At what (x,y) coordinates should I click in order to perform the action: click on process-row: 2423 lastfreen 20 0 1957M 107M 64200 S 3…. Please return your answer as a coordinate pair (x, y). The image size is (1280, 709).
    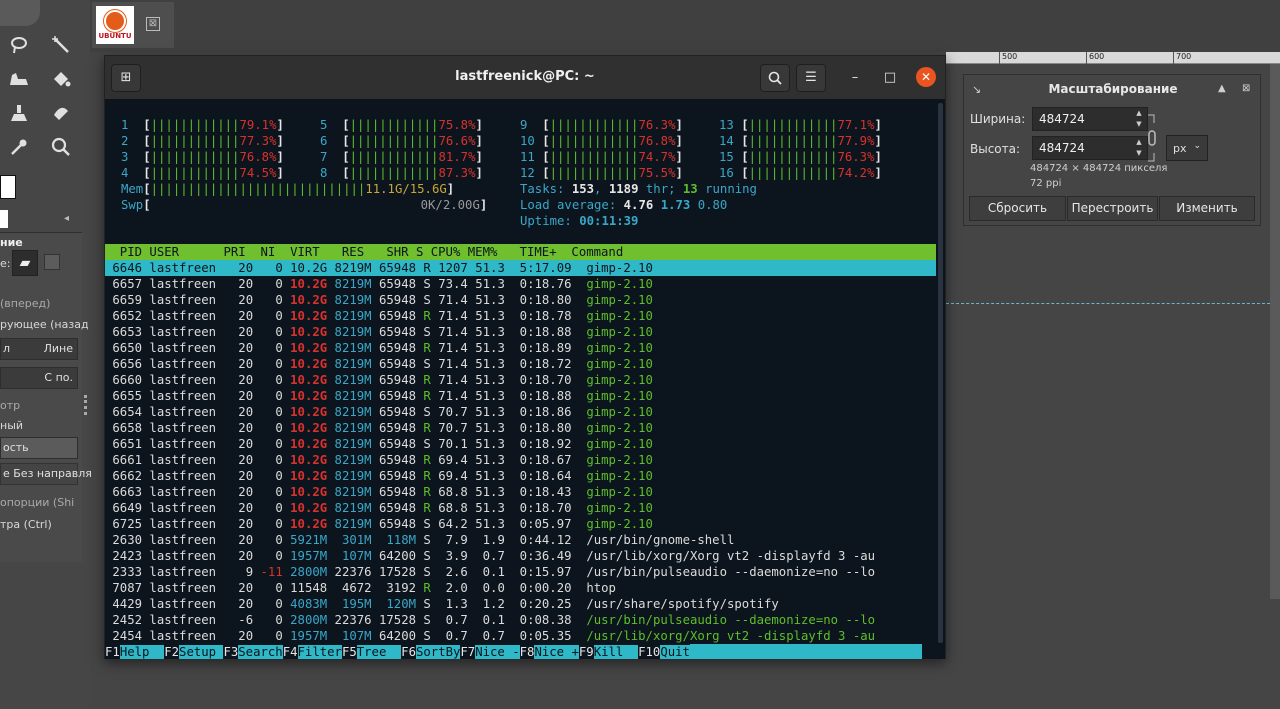
    Looking at the image, I should click on (520, 556).